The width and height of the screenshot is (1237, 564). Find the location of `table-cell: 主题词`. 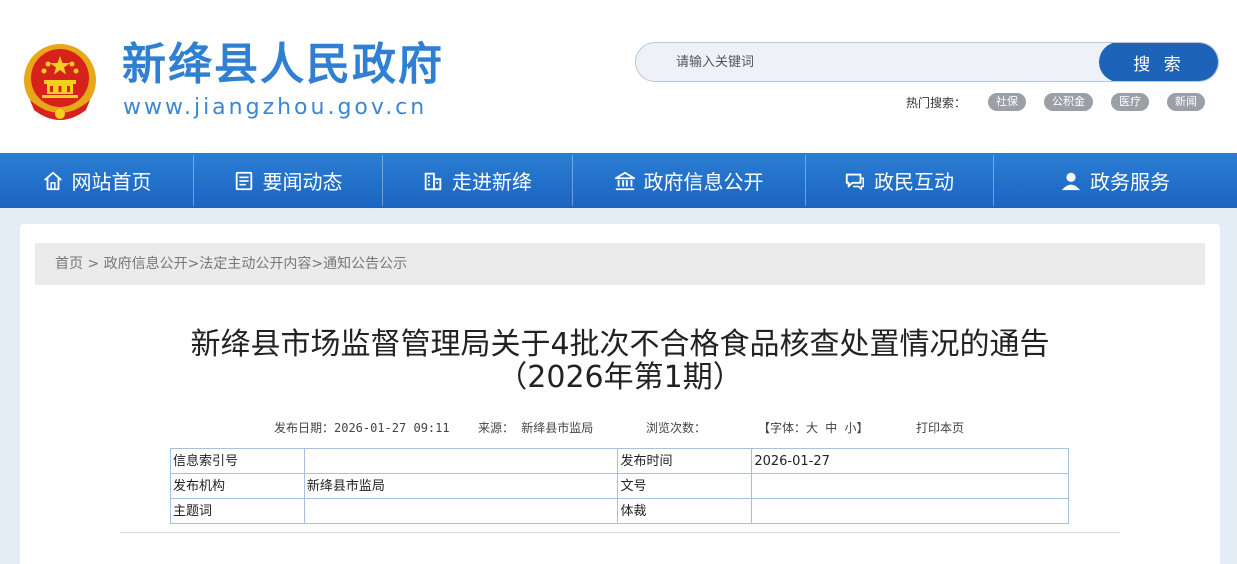

table-cell: 主题词 is located at coordinates (237, 511).